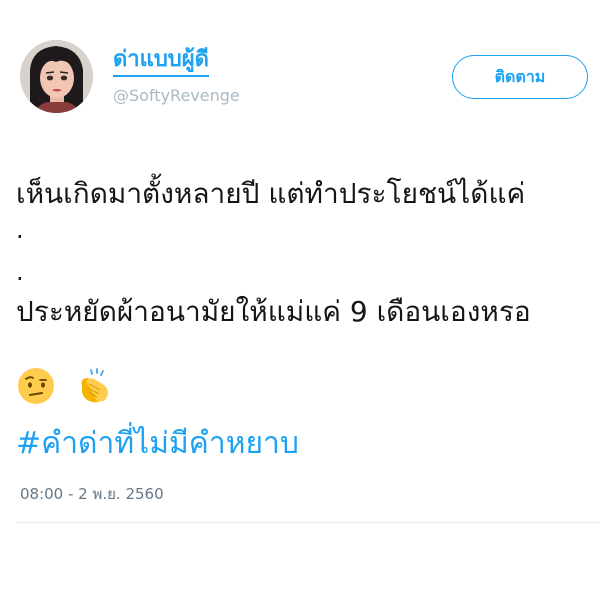 The height and width of the screenshot is (600, 600). Describe the element at coordinates (157, 444) in the screenshot. I see `hashtag-link: #คำด่าที่ไม่มีคำหยาบ` at that location.